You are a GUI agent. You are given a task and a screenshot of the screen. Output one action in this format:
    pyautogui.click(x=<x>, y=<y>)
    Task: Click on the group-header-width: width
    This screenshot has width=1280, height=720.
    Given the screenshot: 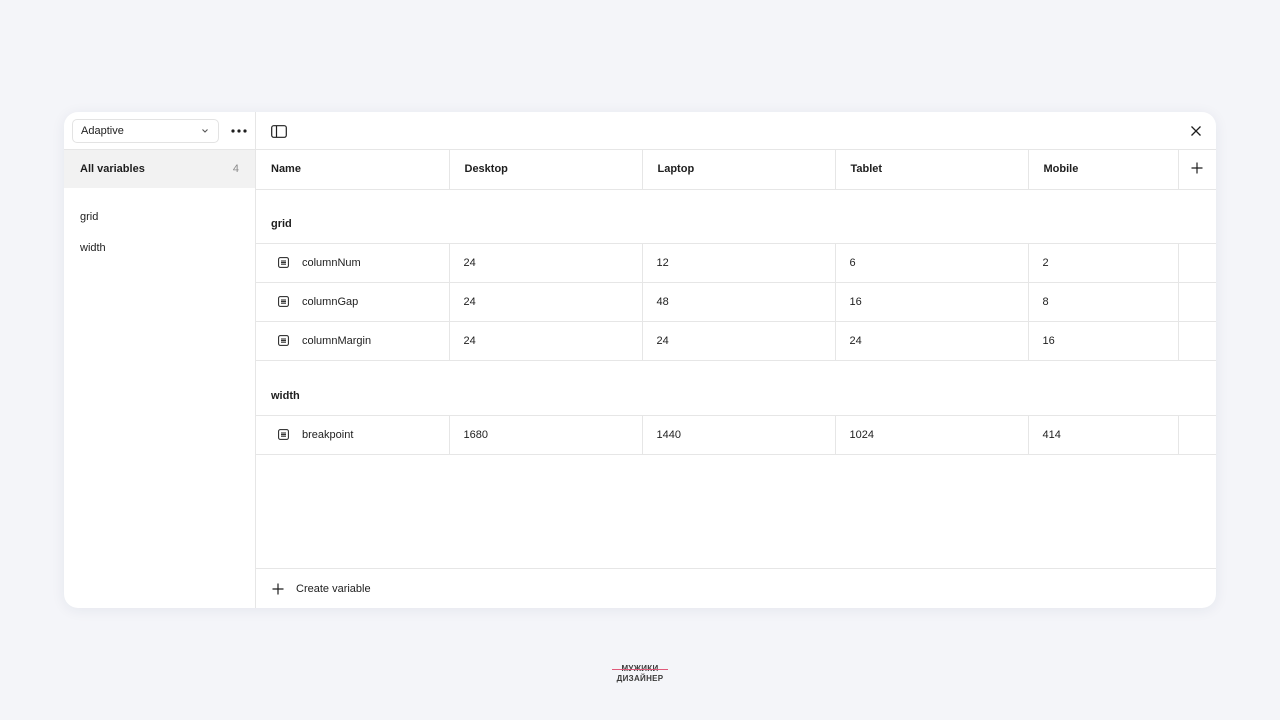 What is the action you would take?
    pyautogui.click(x=736, y=388)
    